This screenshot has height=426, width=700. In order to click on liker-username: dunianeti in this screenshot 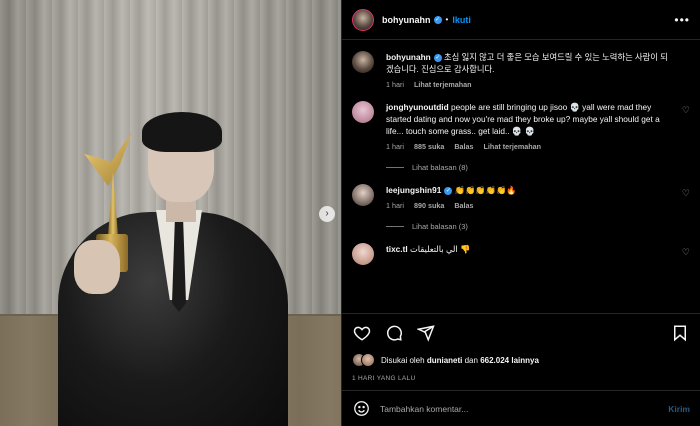, I will do `click(445, 360)`.